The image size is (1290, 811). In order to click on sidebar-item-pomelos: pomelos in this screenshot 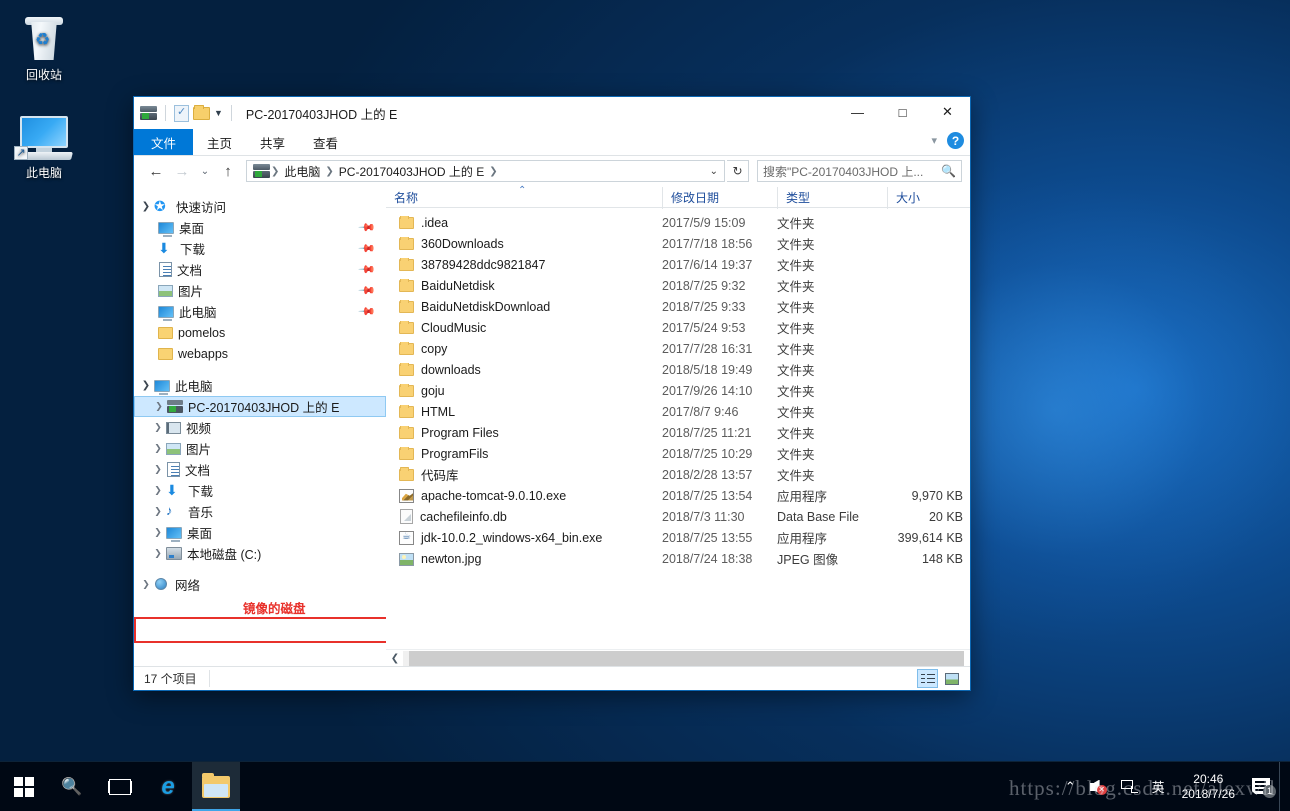, I will do `click(260, 332)`.